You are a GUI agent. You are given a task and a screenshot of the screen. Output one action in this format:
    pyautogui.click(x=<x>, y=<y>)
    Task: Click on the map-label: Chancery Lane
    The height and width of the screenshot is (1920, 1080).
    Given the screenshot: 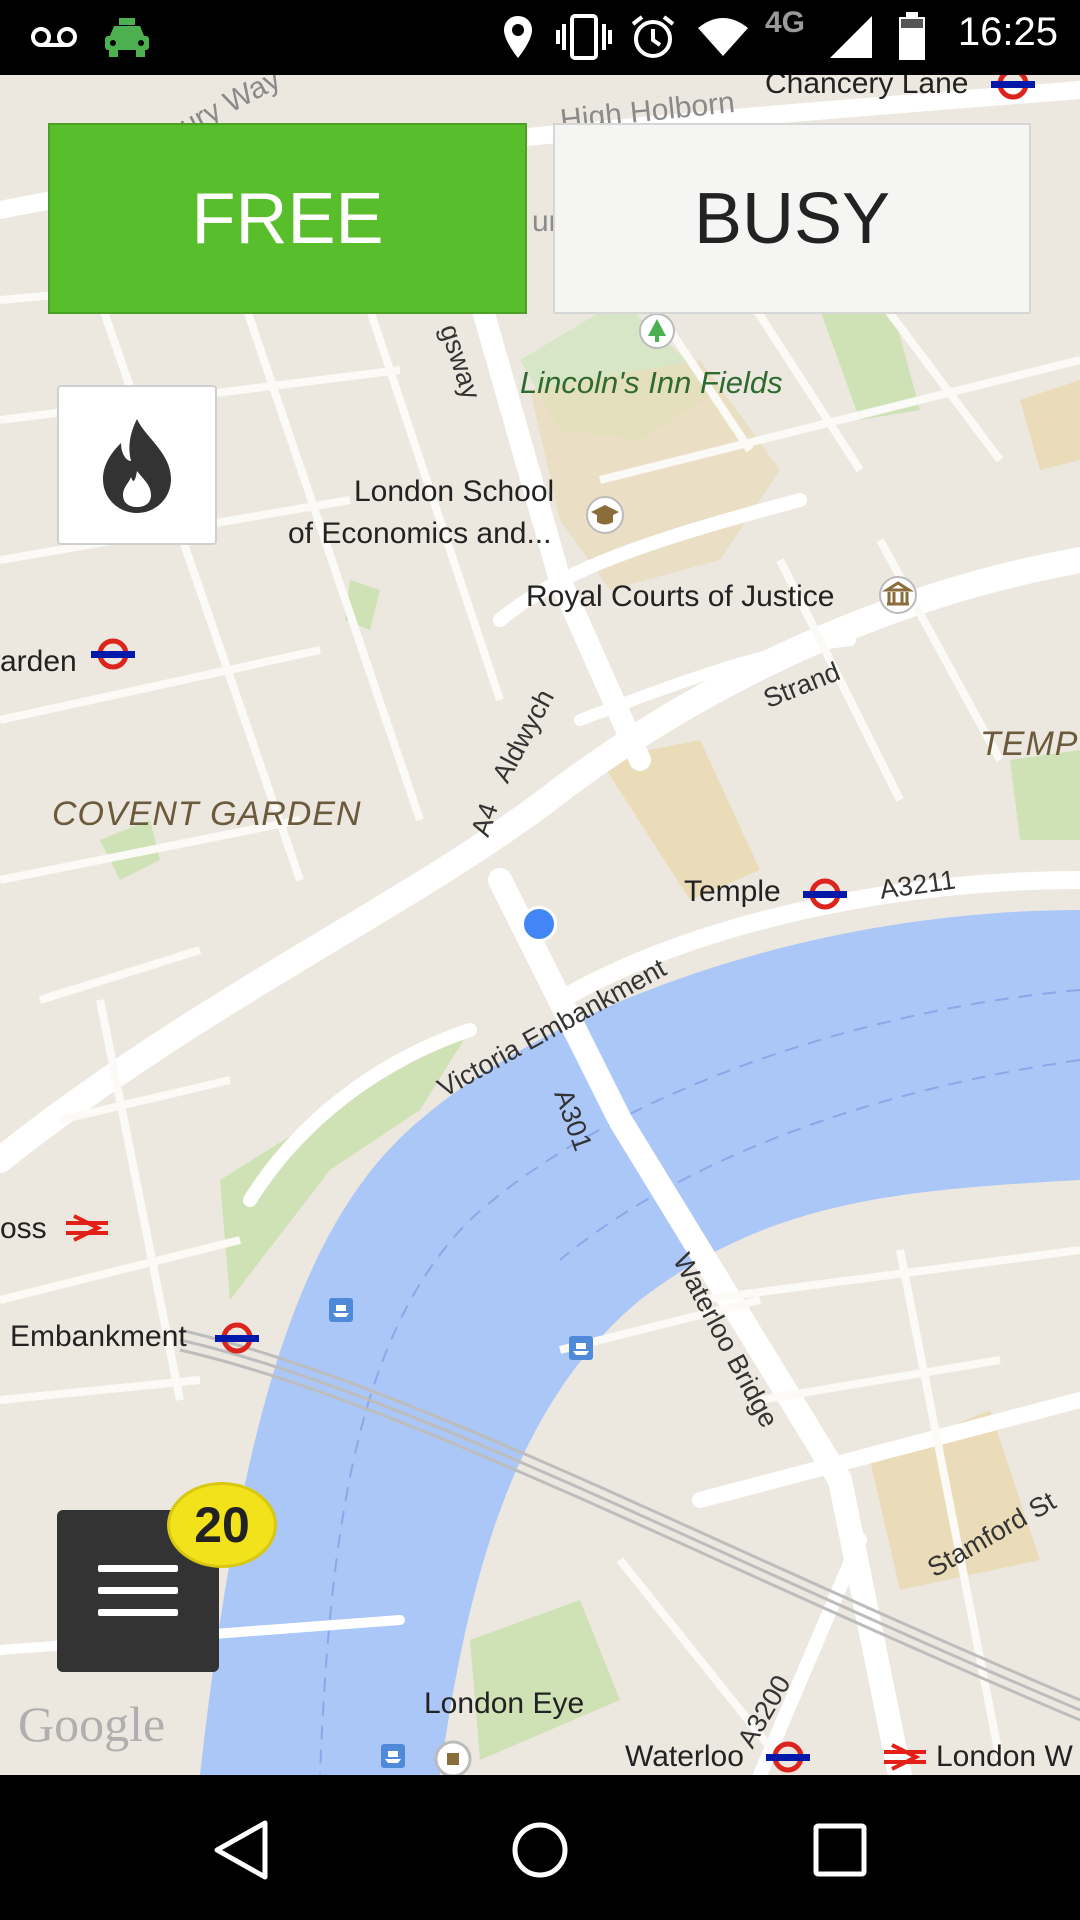 What is the action you would take?
    pyautogui.click(x=867, y=87)
    